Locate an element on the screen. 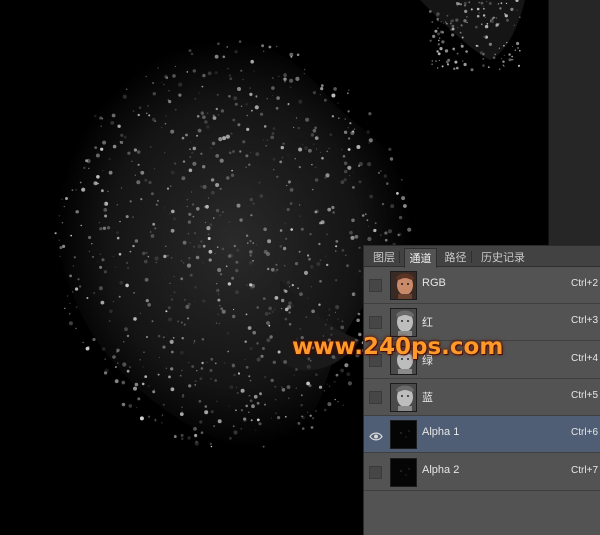 The height and width of the screenshot is (535, 600). tab-channels: 通道 is located at coordinates (420, 258).